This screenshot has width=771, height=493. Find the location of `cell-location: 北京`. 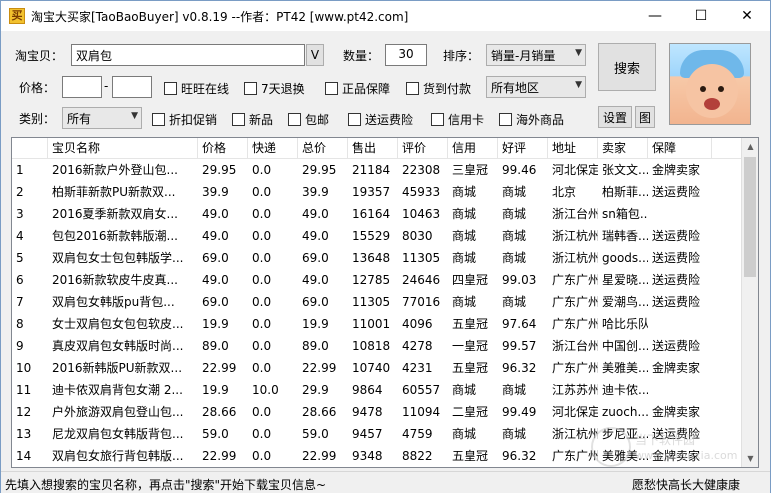

cell-location: 北京 is located at coordinates (564, 192).